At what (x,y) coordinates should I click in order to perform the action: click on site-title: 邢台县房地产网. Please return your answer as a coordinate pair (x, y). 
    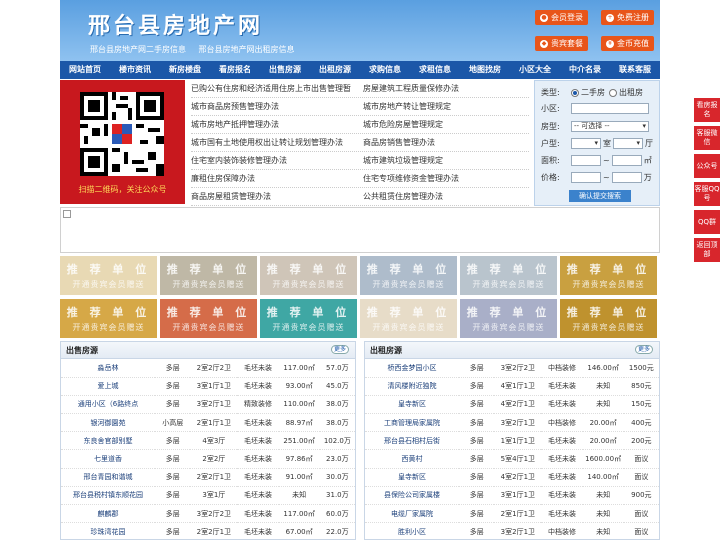
    Looking at the image, I should click on (175, 24).